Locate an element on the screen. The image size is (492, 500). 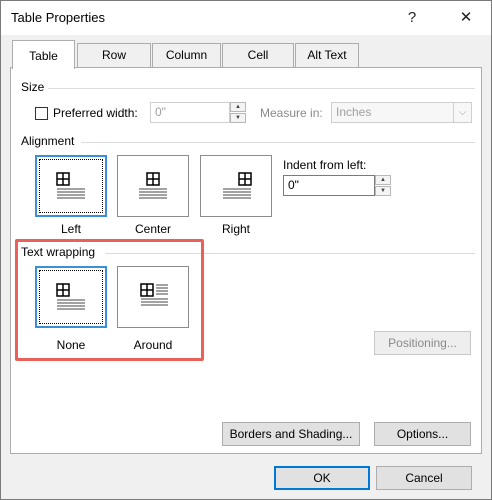
help-button: ? is located at coordinates (412, 18).